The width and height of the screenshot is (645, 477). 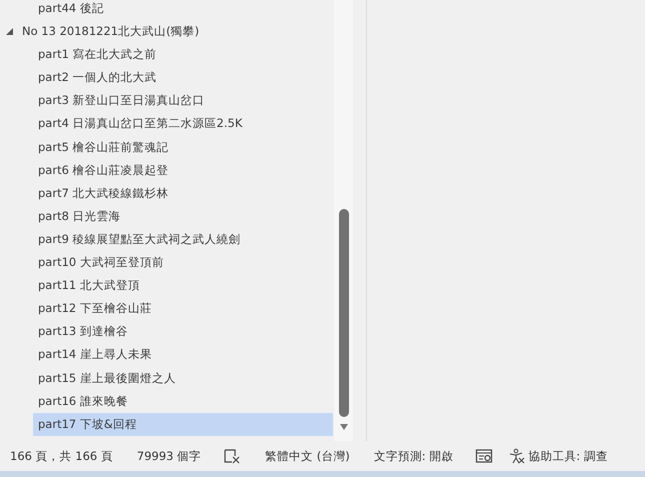 I want to click on tree-item: part12 下至檜谷山莊, so click(x=183, y=308).